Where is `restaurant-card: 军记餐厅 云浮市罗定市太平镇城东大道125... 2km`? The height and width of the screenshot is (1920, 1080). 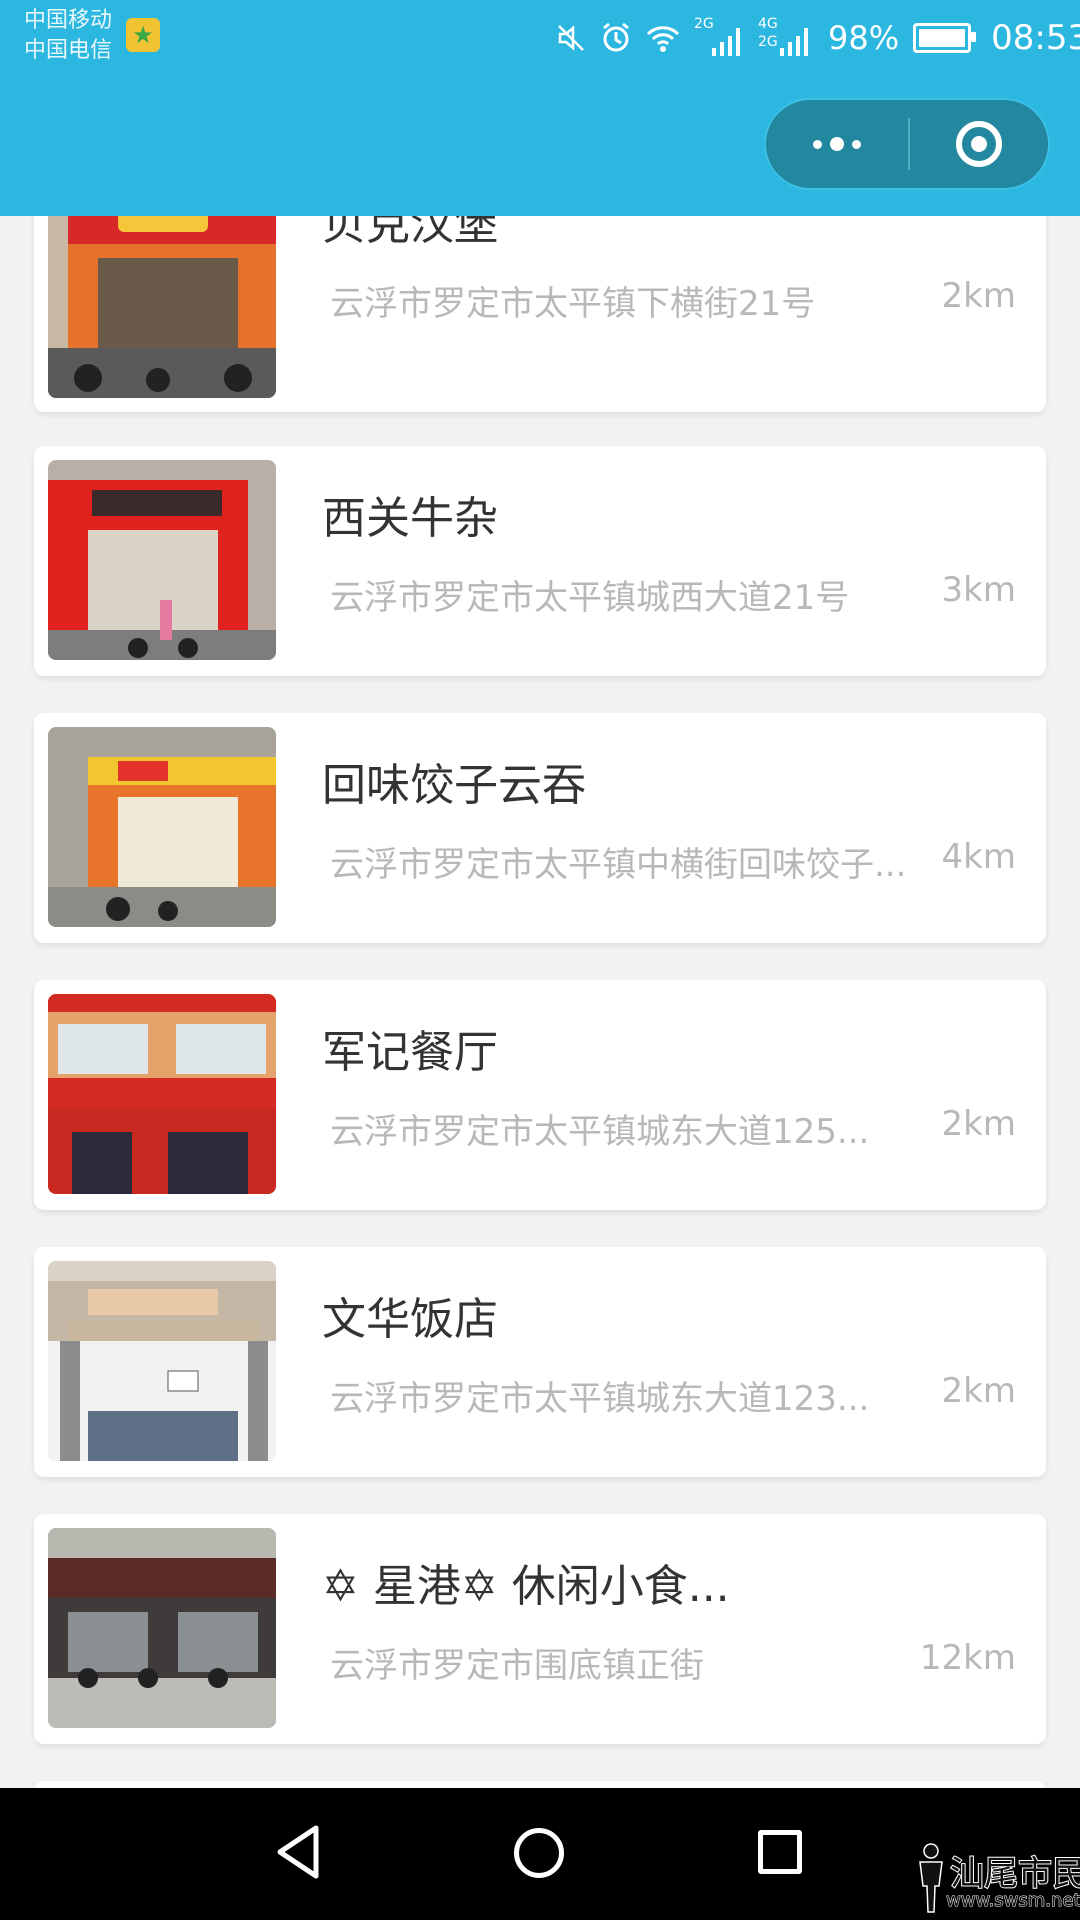 restaurant-card: 军记餐厅 云浮市罗定市太平镇城东大道125... 2km is located at coordinates (540, 1095).